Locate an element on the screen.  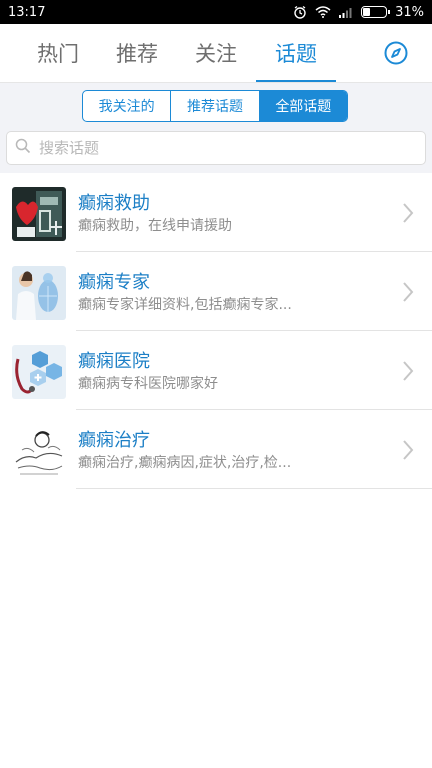
hospital-image is located at coordinates (39, 372).